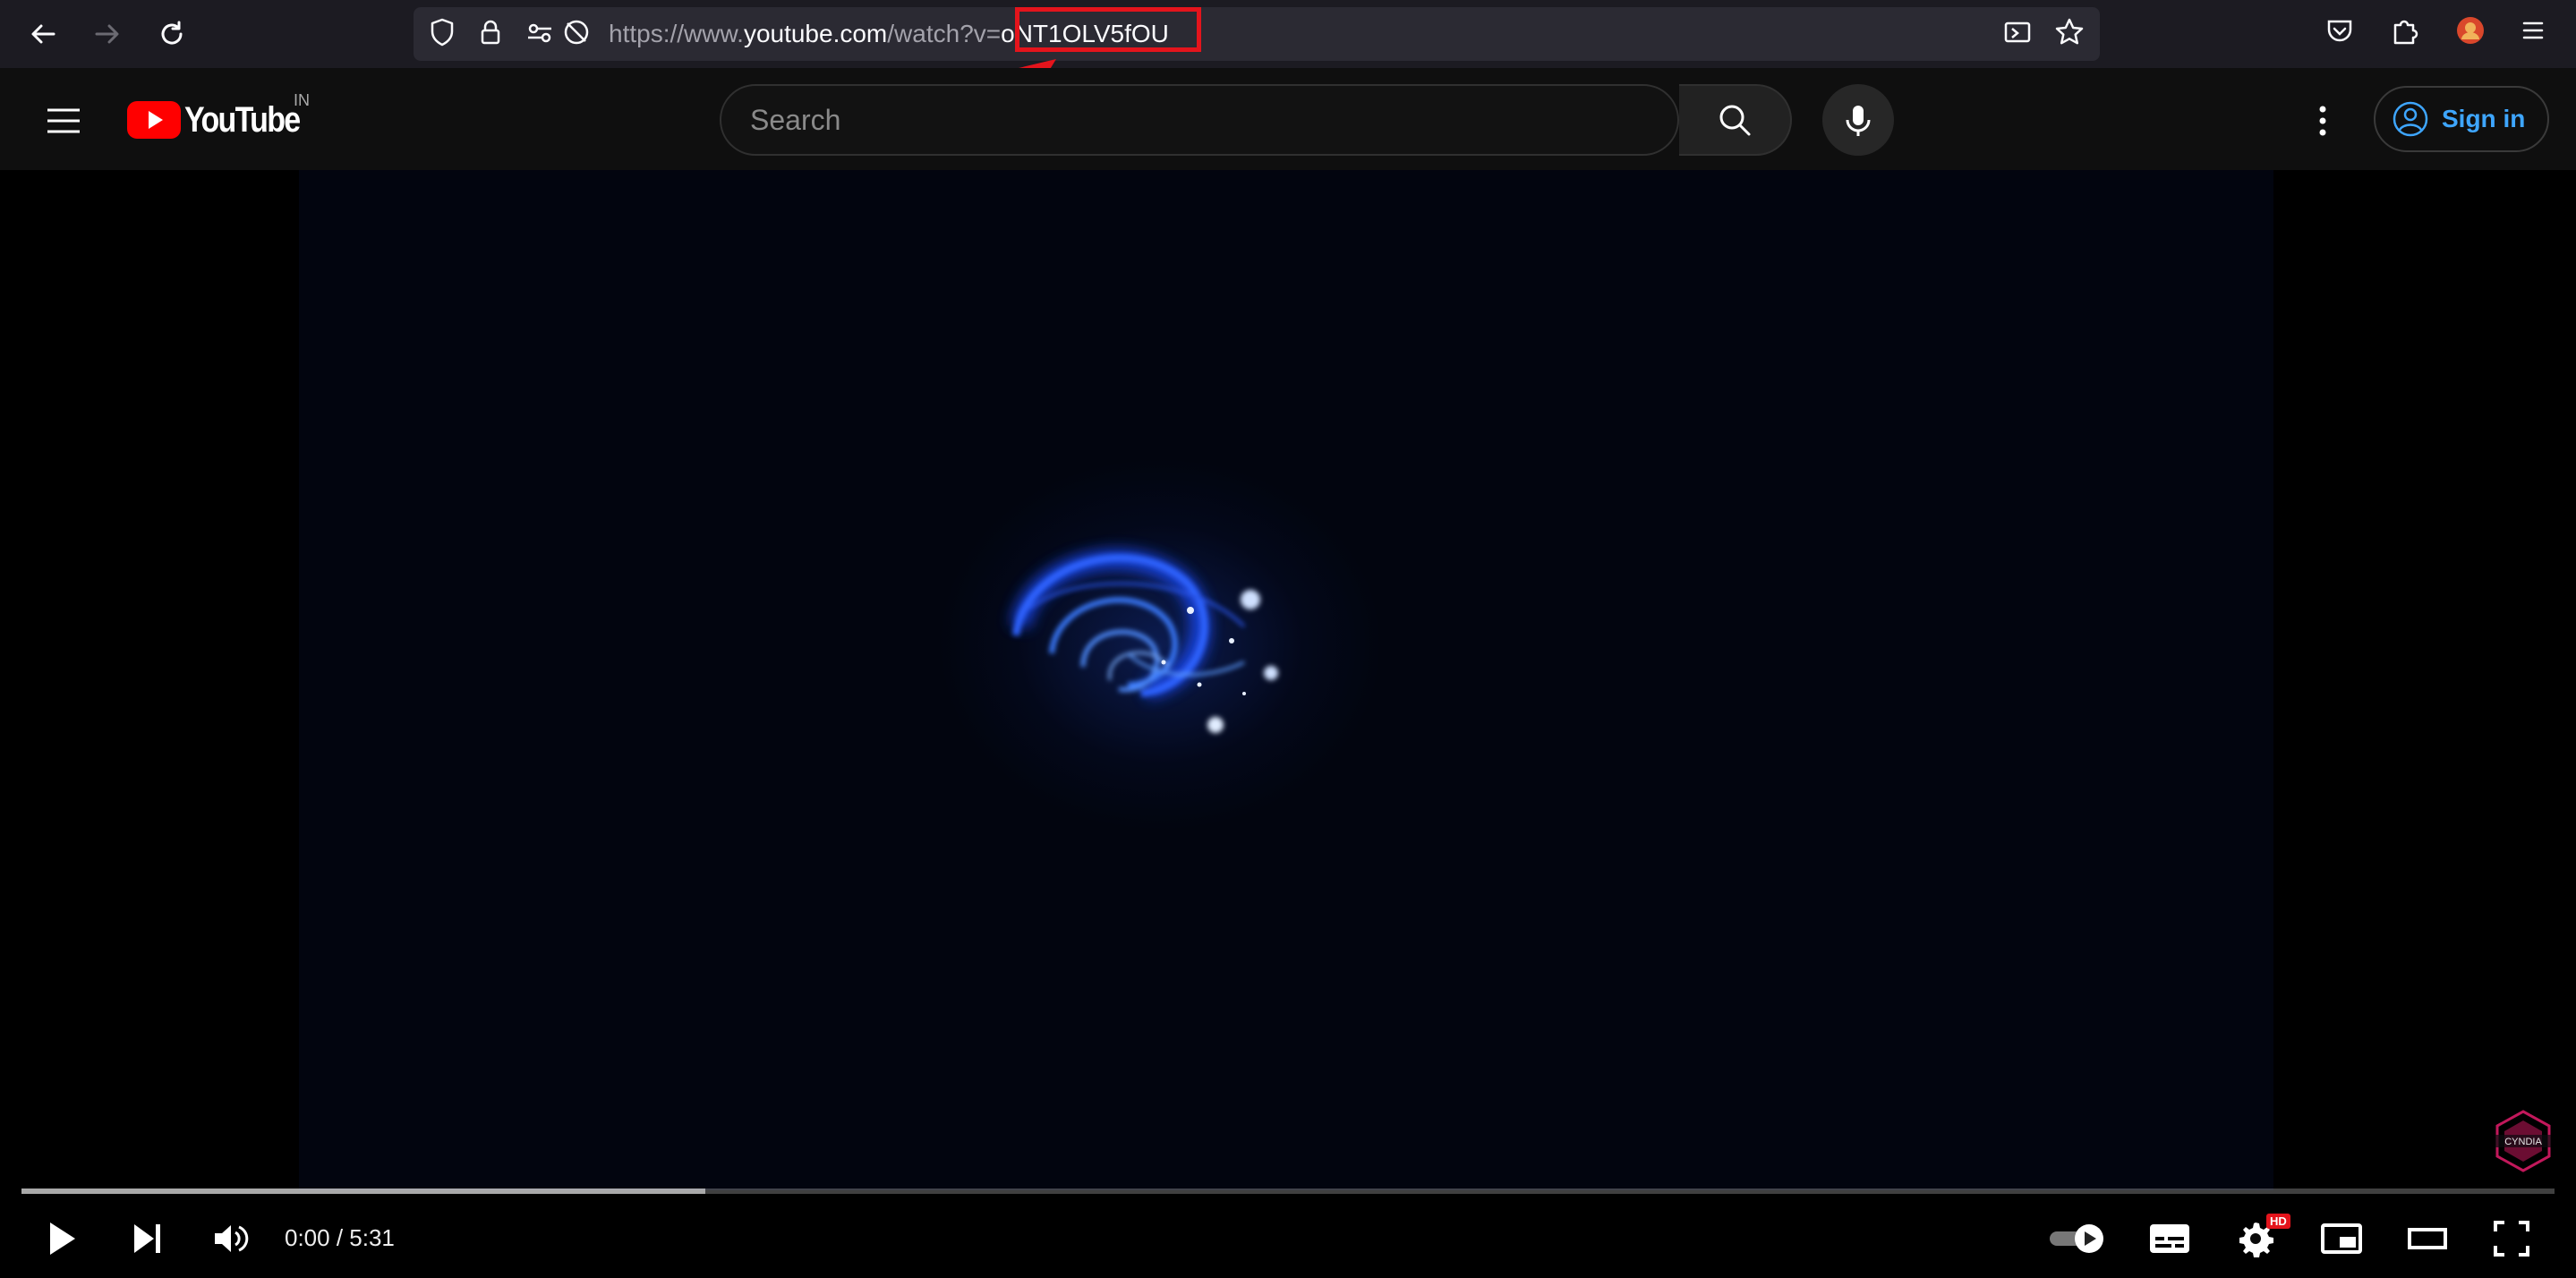 The image size is (2576, 1278). I want to click on next-icon, so click(147, 1238).